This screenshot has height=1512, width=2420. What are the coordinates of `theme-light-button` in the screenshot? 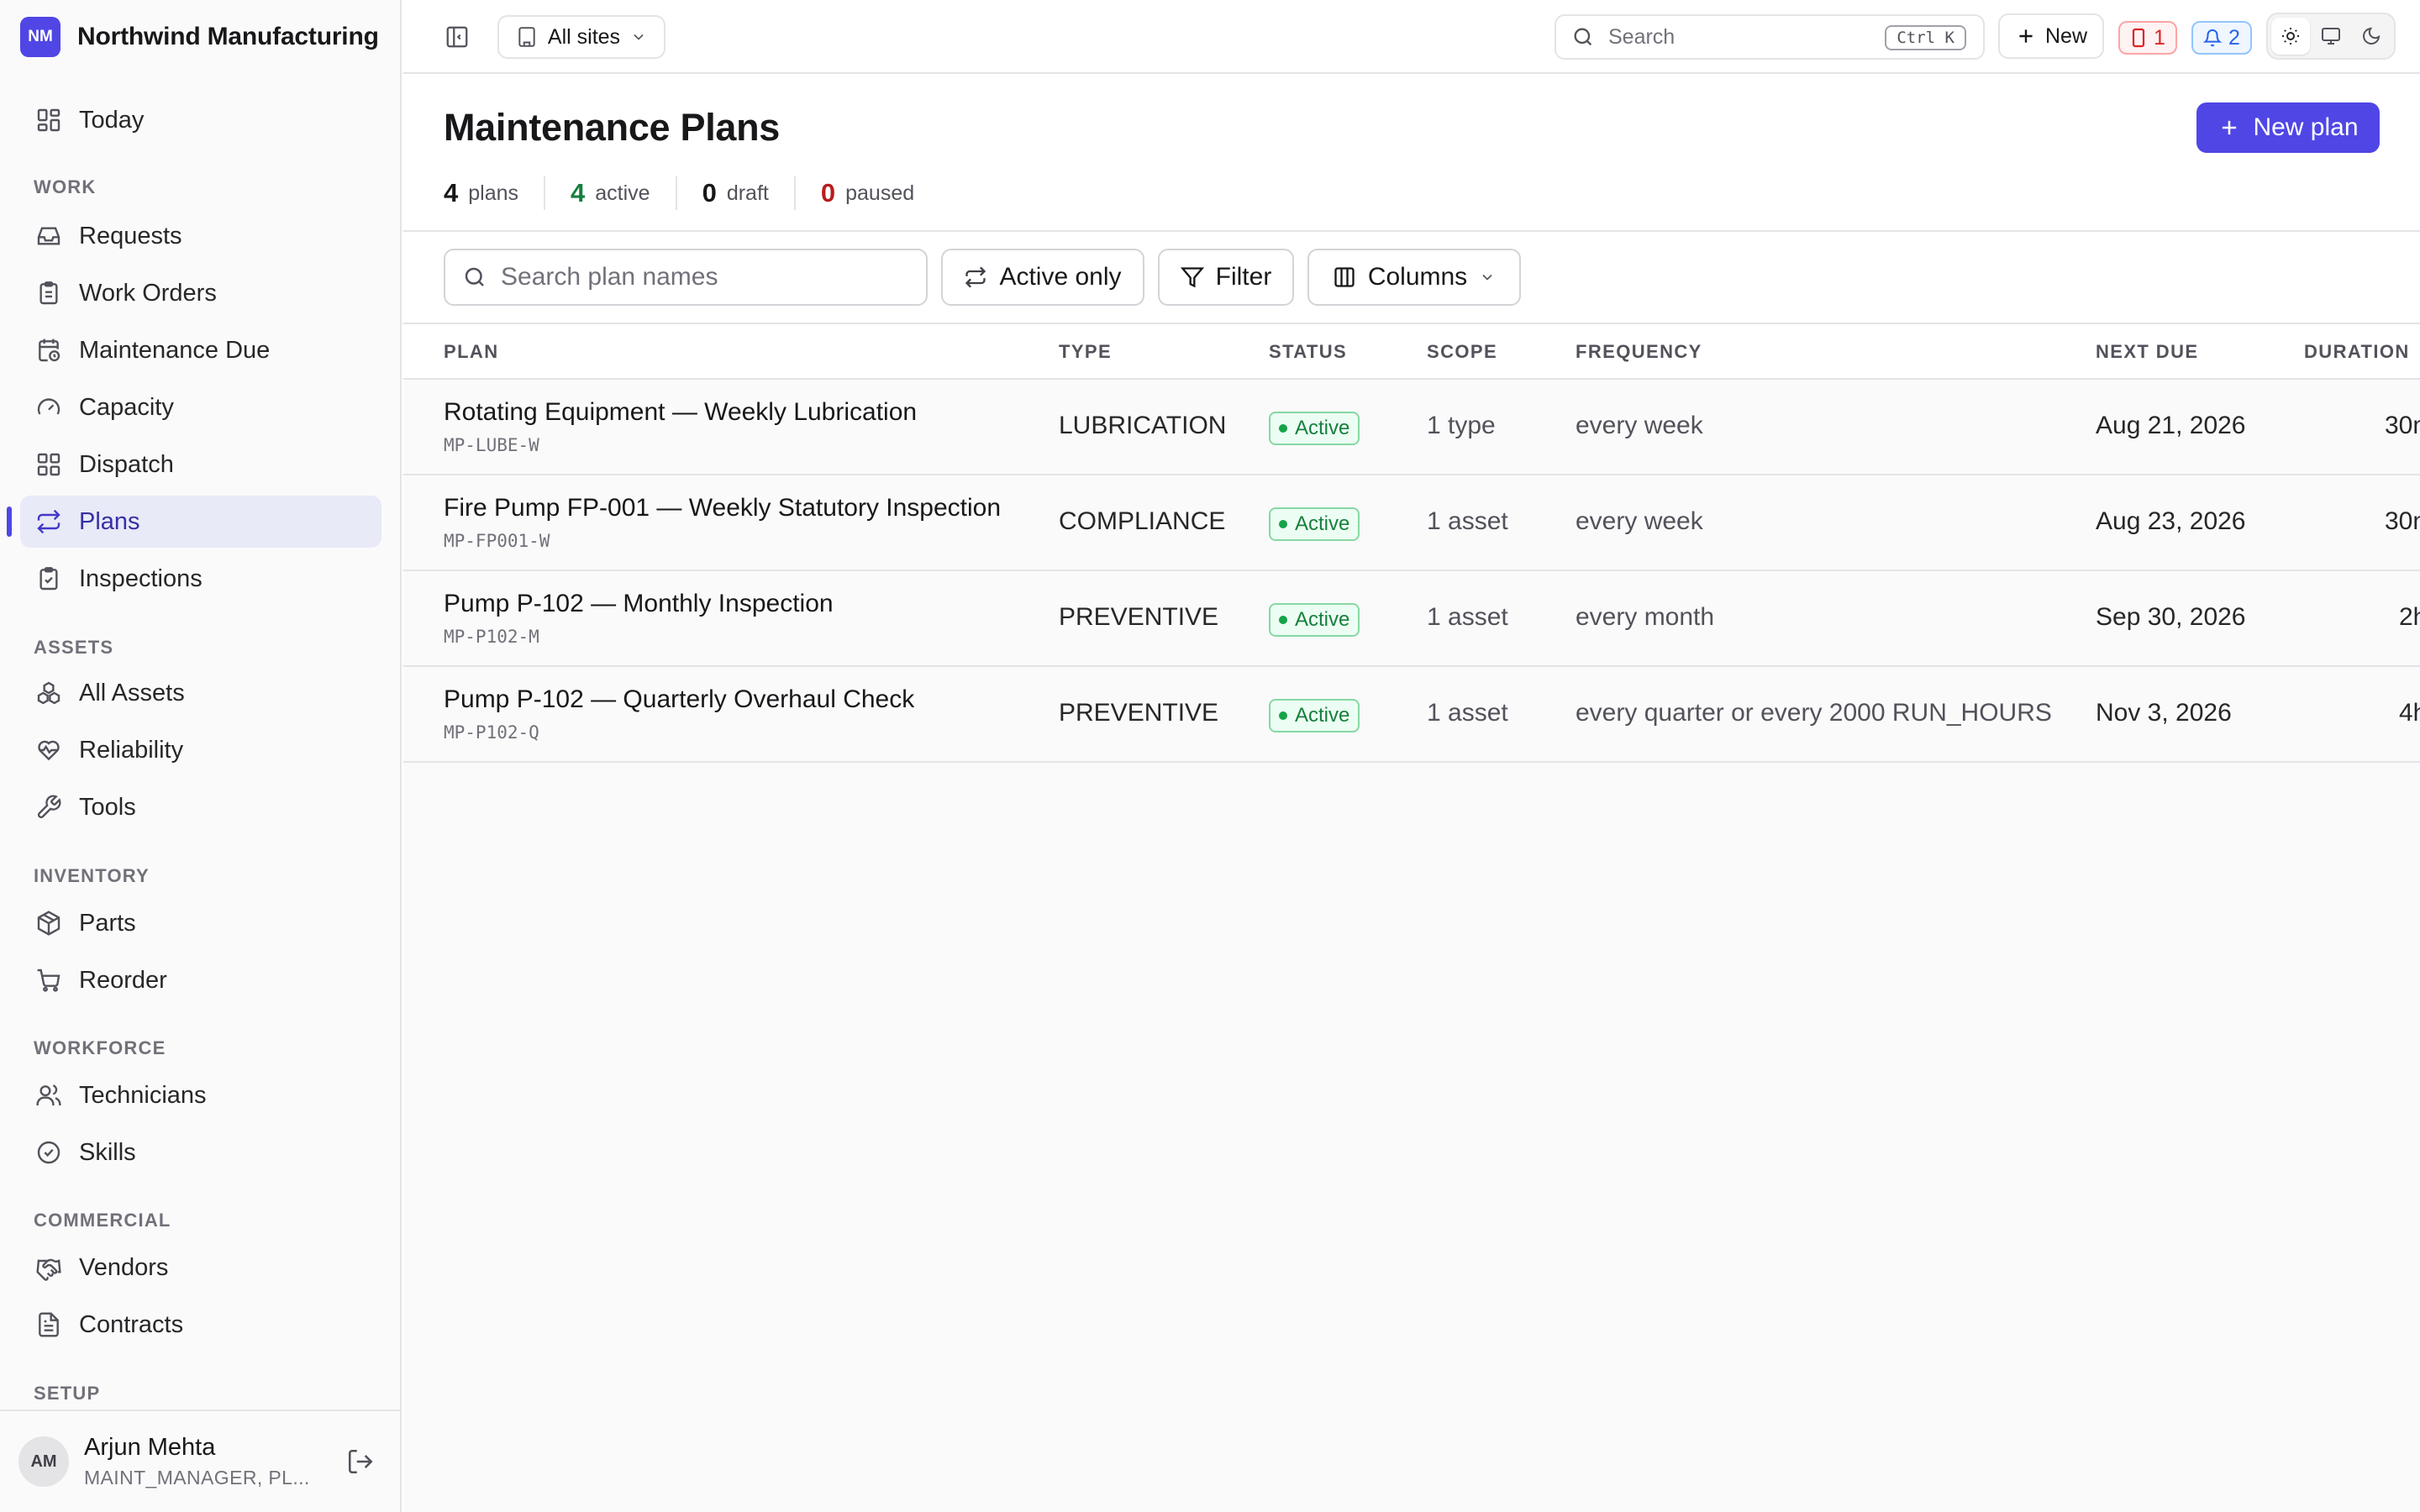 It's located at (2290, 36).